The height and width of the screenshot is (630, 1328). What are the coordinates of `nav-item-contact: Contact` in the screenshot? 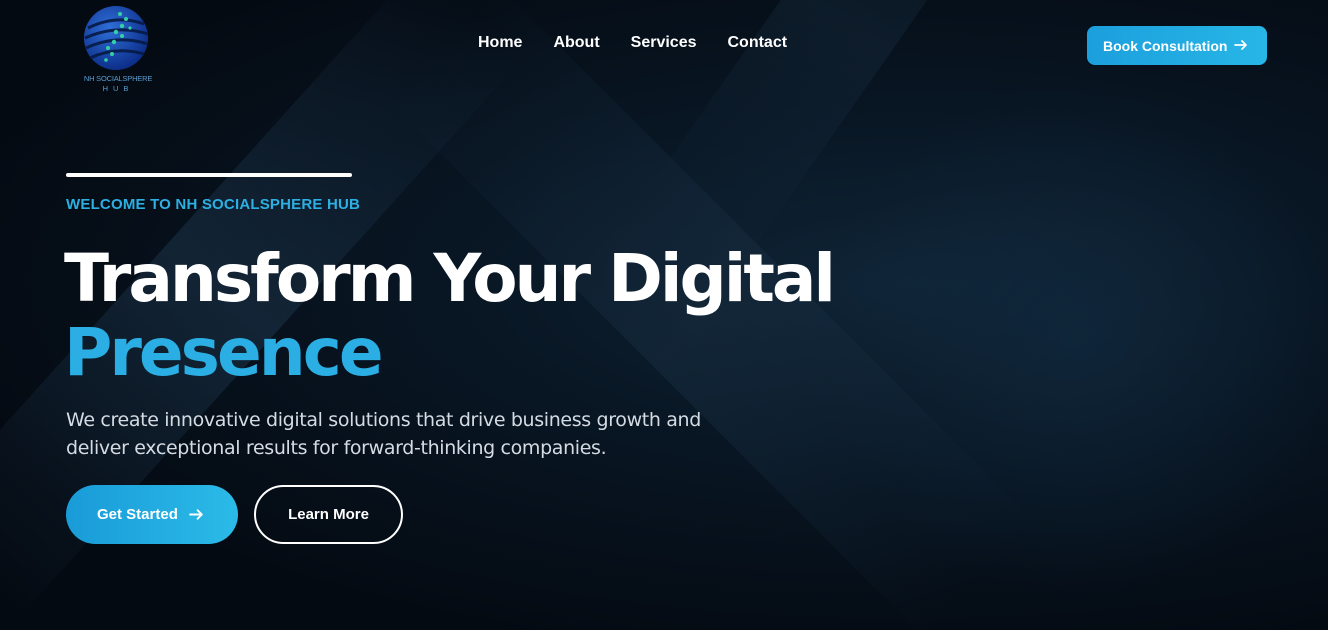 It's located at (758, 43).